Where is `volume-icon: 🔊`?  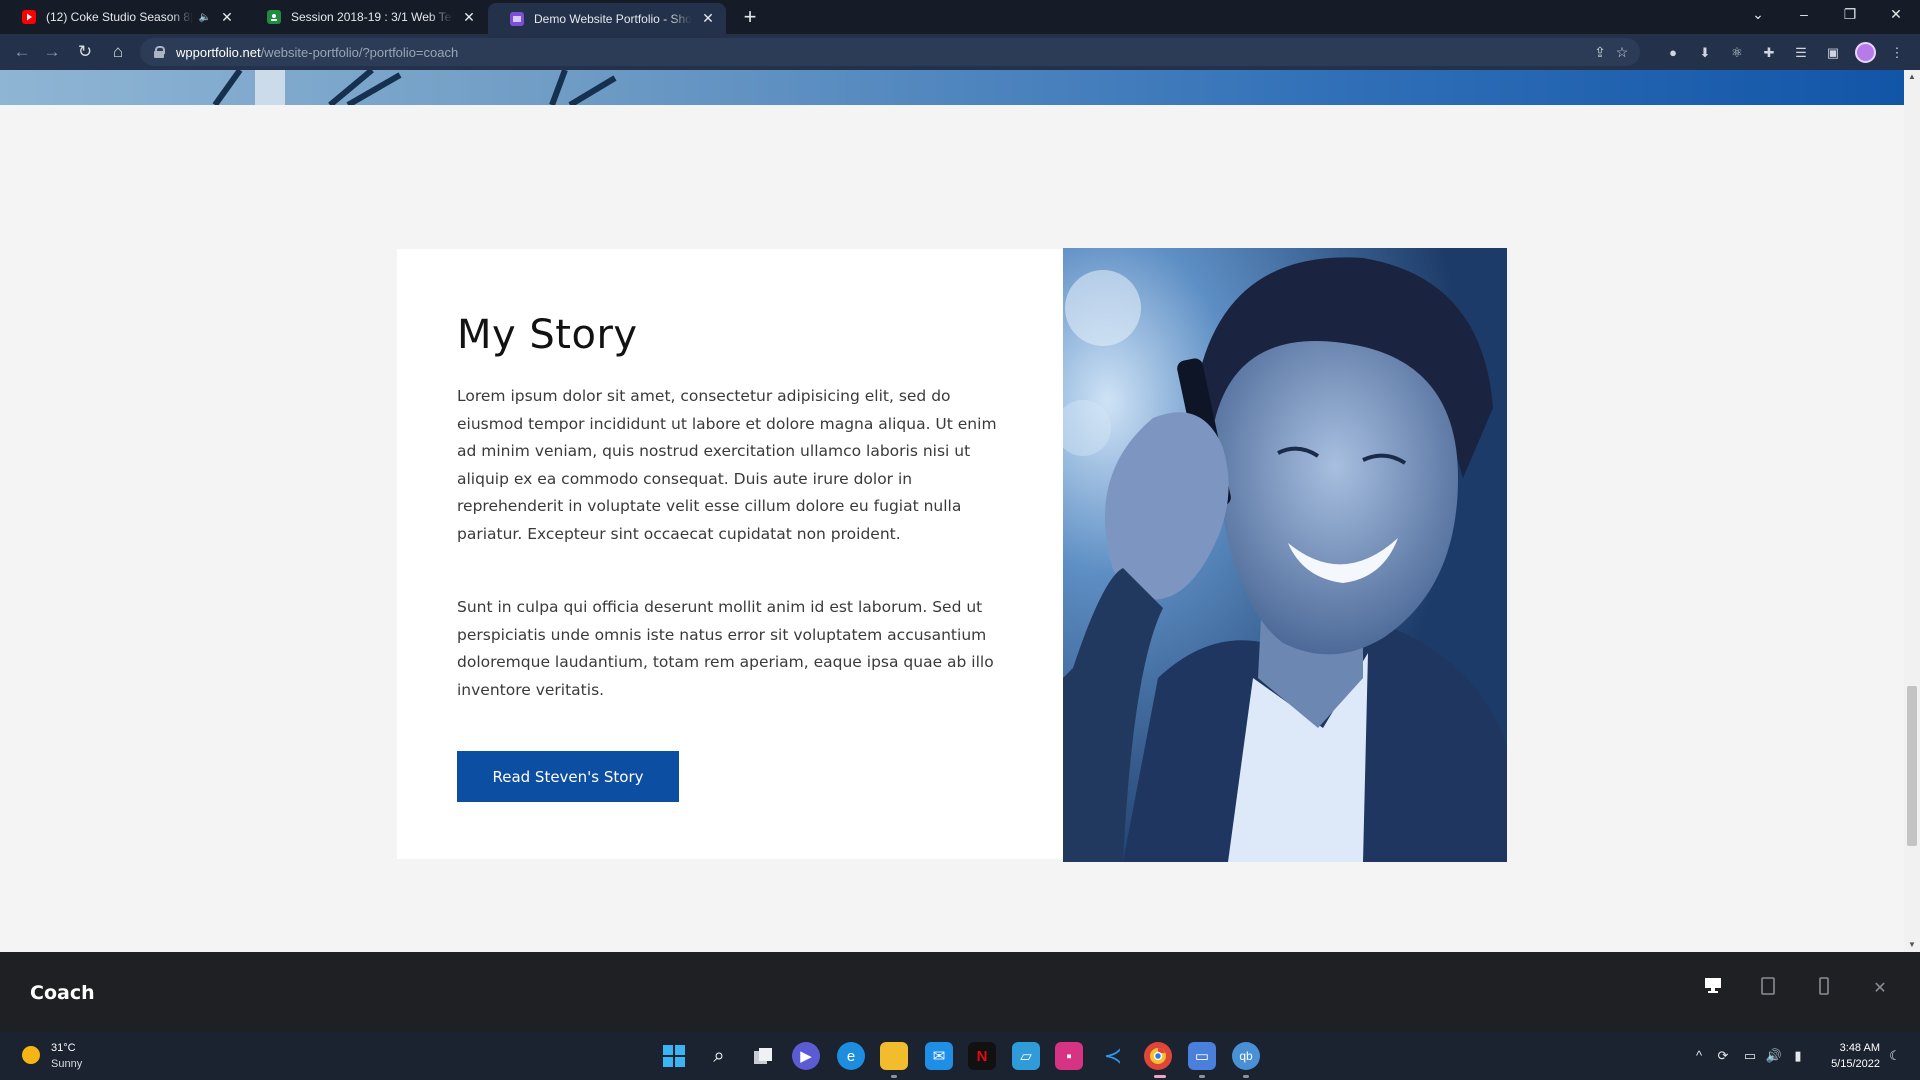 volume-icon: 🔊 is located at coordinates (1774, 1056).